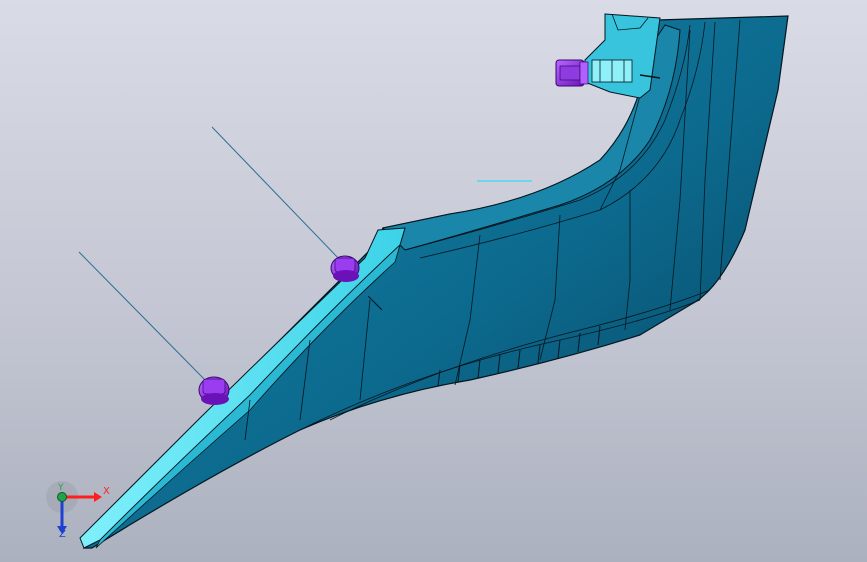  I want to click on mounting-bracket, so click(622, 56).